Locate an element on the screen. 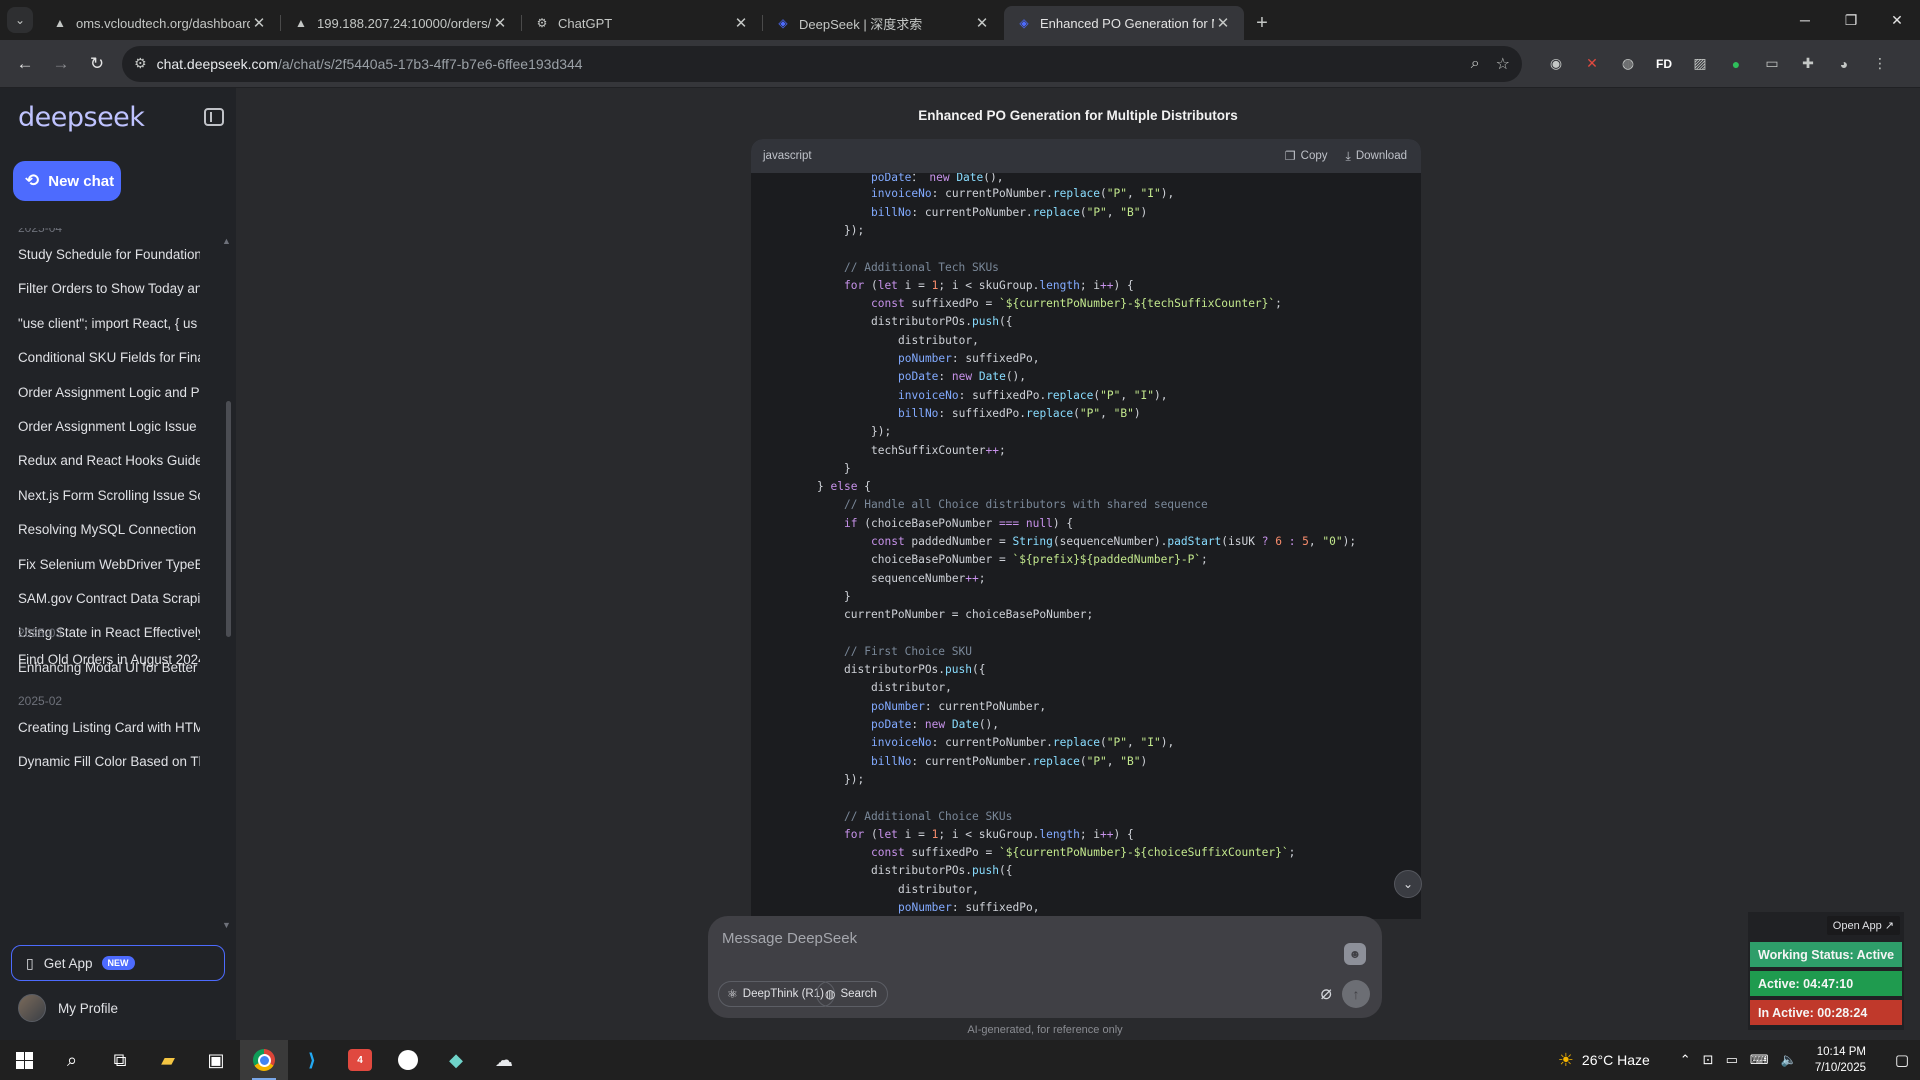 The height and width of the screenshot is (1080, 1920). profile-avatar-icon: ◕ is located at coordinates (1844, 64).